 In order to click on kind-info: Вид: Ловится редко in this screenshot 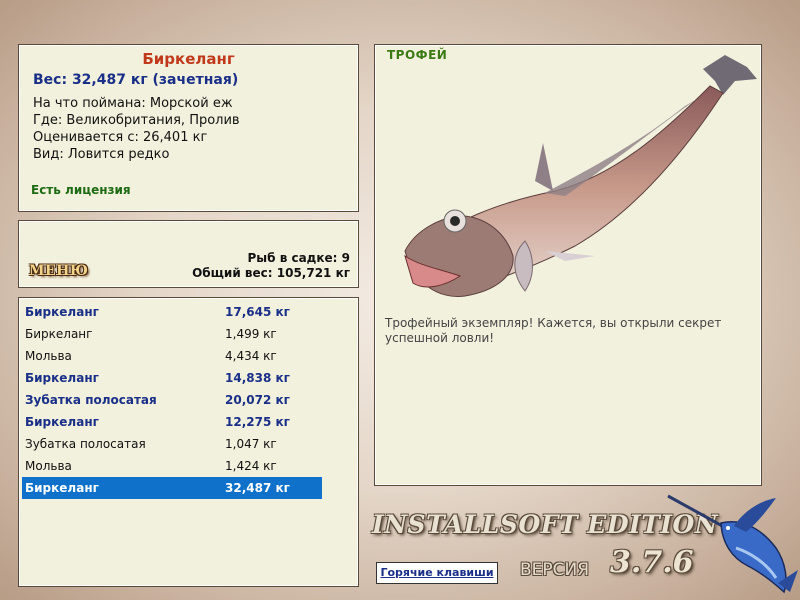, I will do `click(101, 154)`.